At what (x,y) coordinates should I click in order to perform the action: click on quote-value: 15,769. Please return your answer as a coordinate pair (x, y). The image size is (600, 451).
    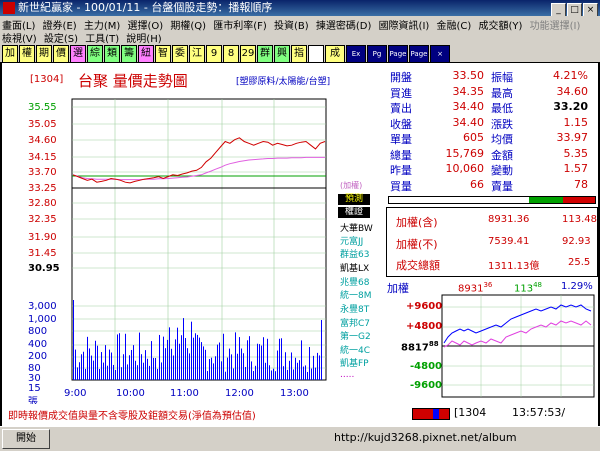
    Looking at the image, I should click on (465, 153).